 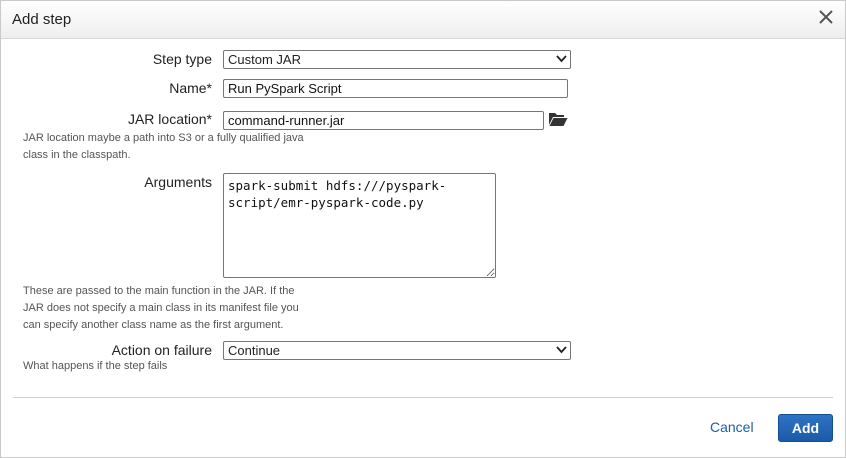 What do you see at coordinates (77, 155) in the screenshot?
I see `jar-location-help-line: class in the classpath.` at bounding box center [77, 155].